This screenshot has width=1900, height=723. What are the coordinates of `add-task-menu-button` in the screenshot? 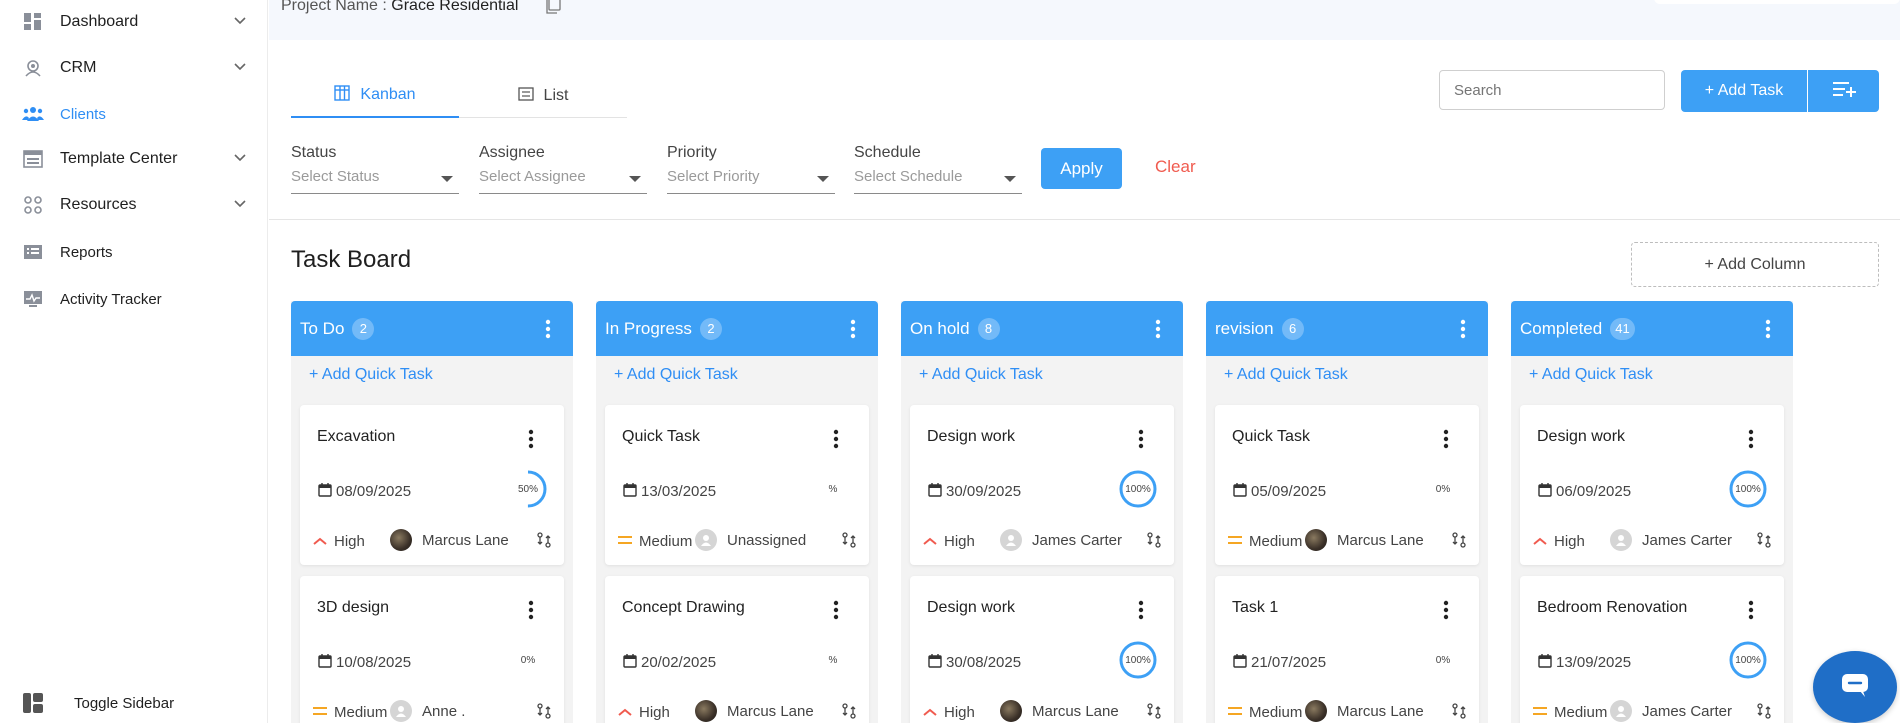 It's located at (1843, 91).